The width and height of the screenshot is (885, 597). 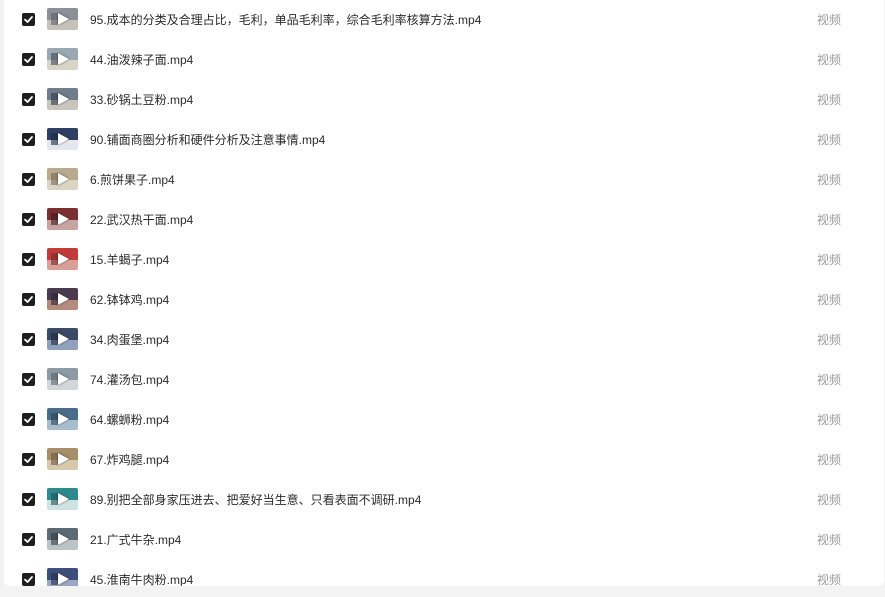 I want to click on file-row: 21.广式牛杂.mp4 视频, so click(x=444, y=540).